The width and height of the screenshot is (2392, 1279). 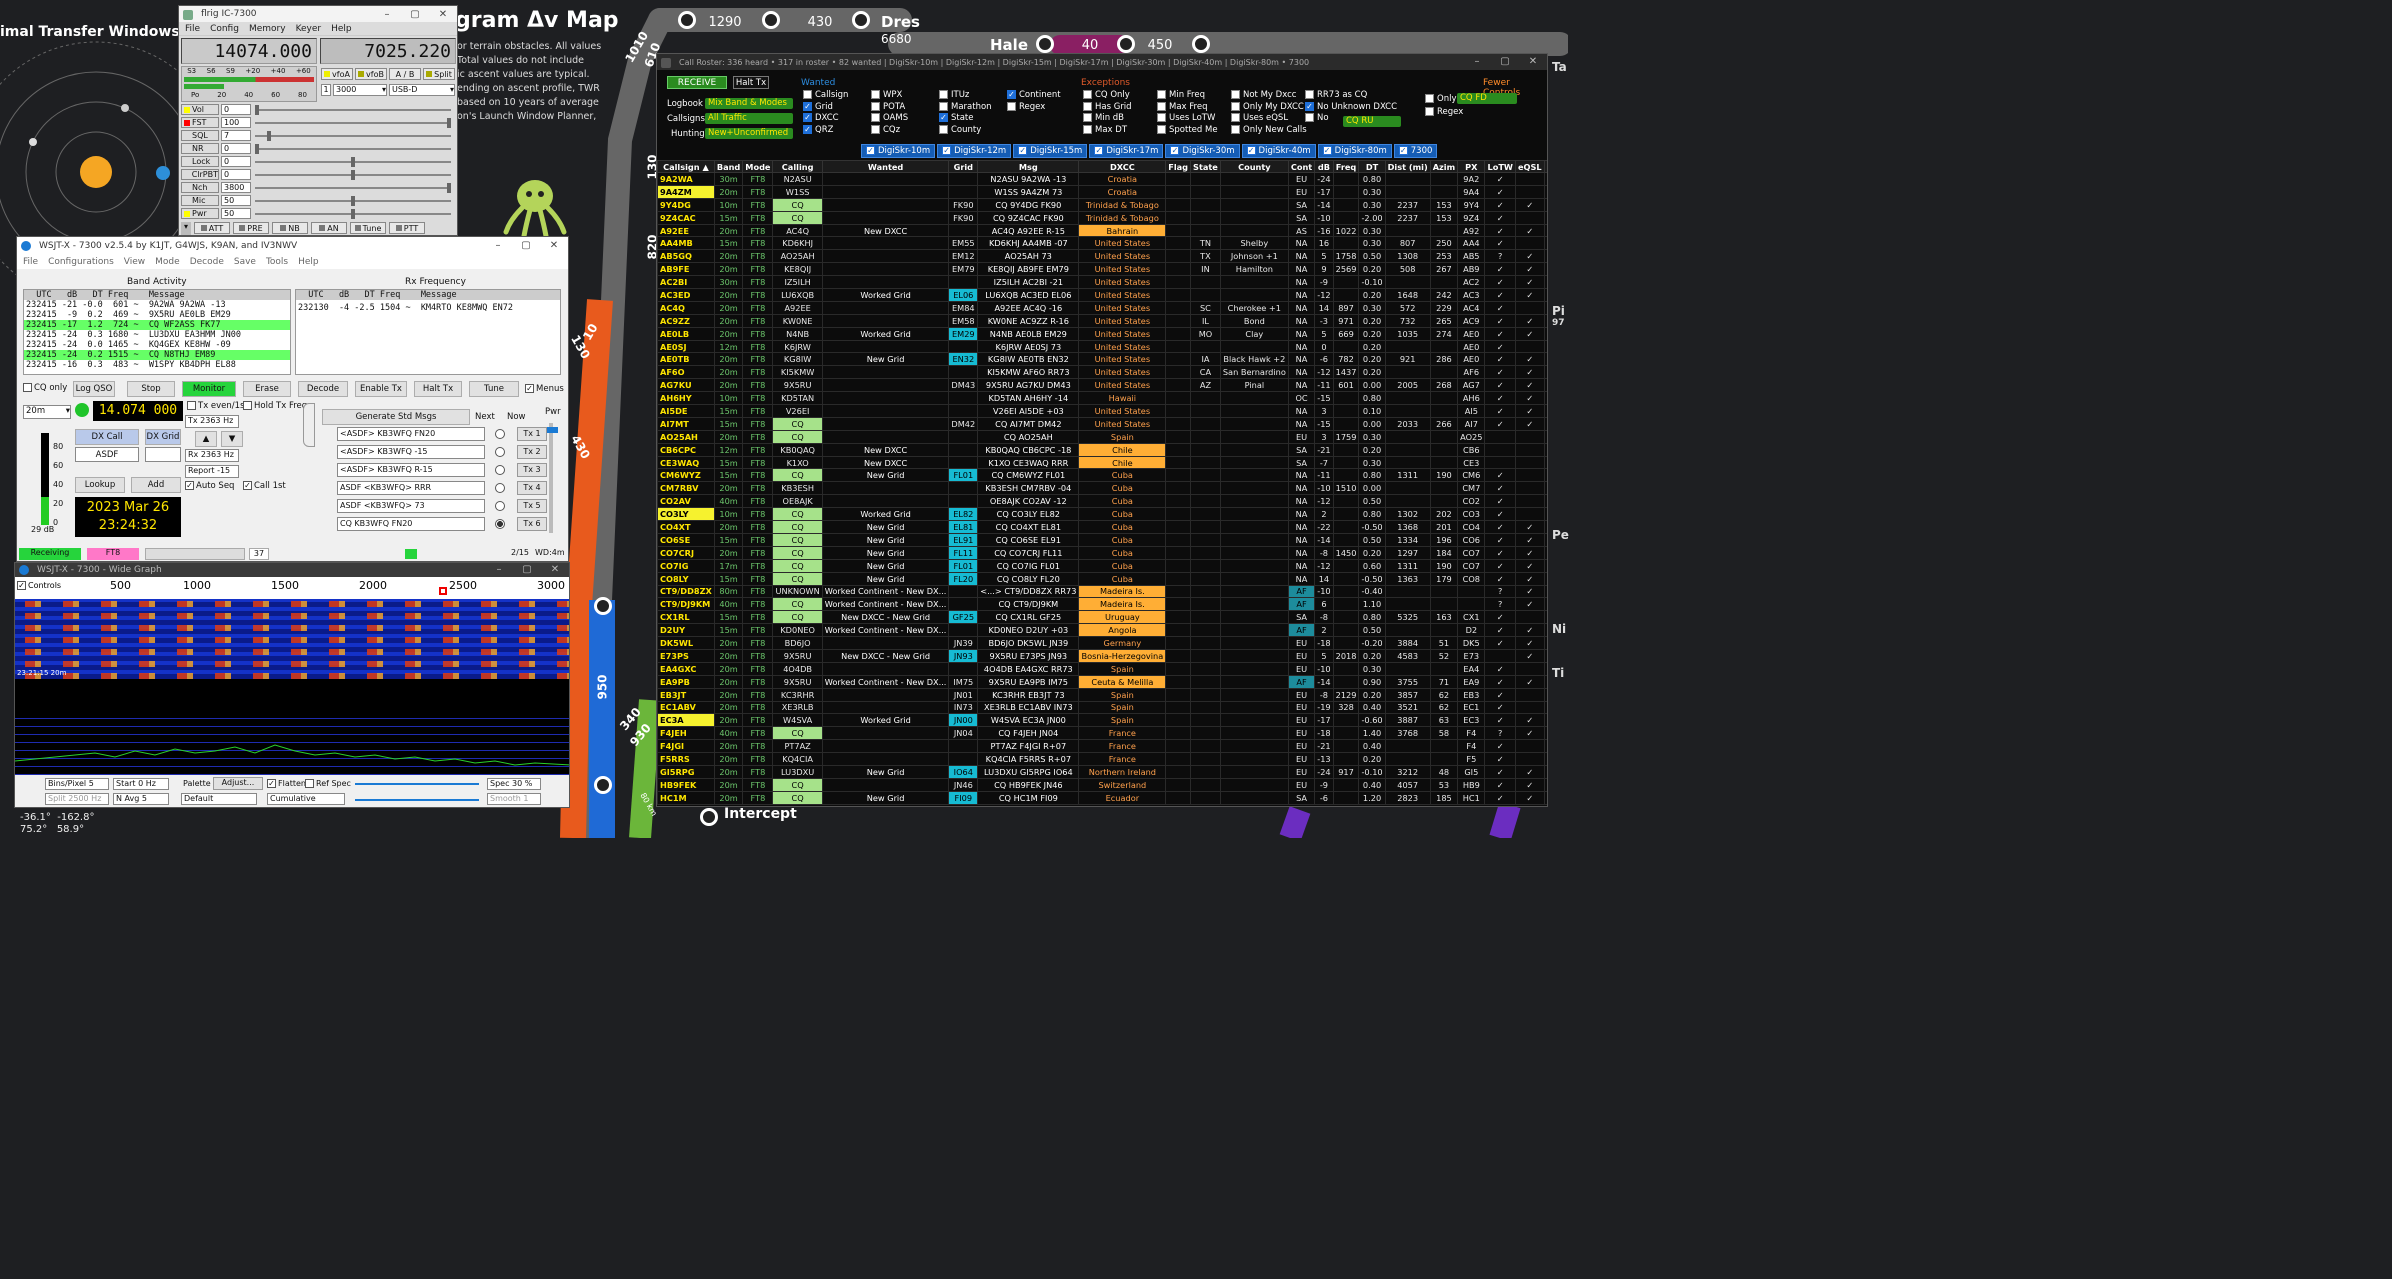 I want to click on nb-button: NB, so click(x=290, y=228).